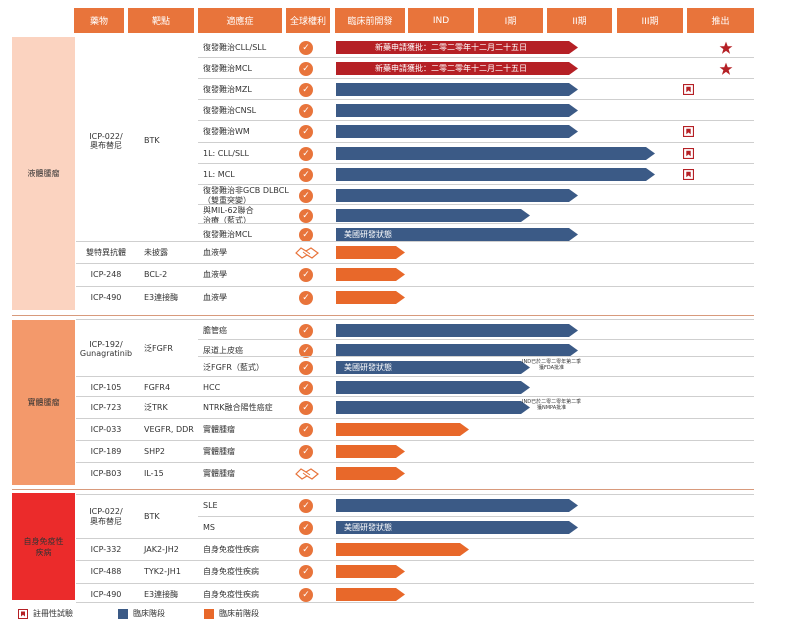  Describe the element at coordinates (231, 613) in the screenshot. I see `legend-preclinical: 臨床前階段` at that location.